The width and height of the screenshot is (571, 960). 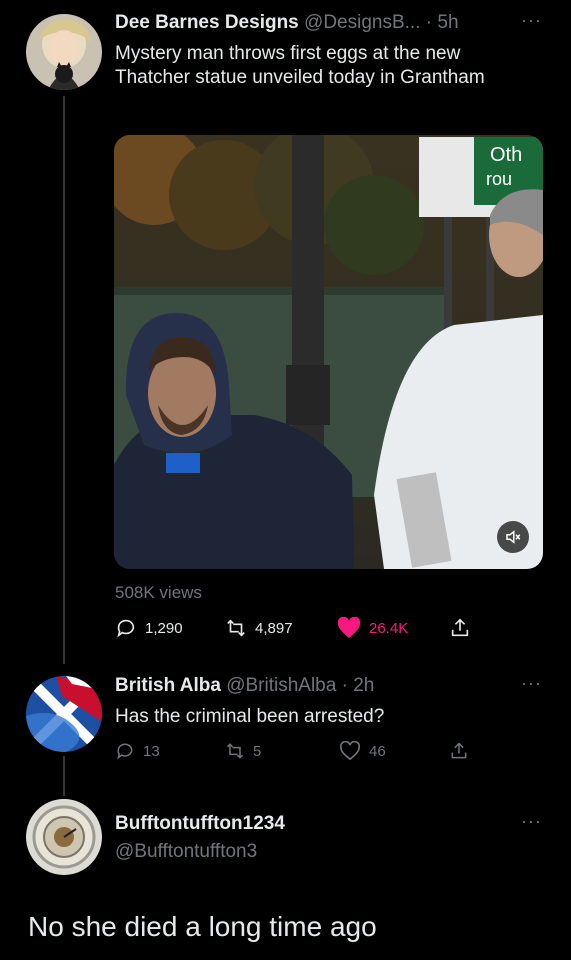 I want to click on tweet-text: No she died a long time ago, so click(x=202, y=926).